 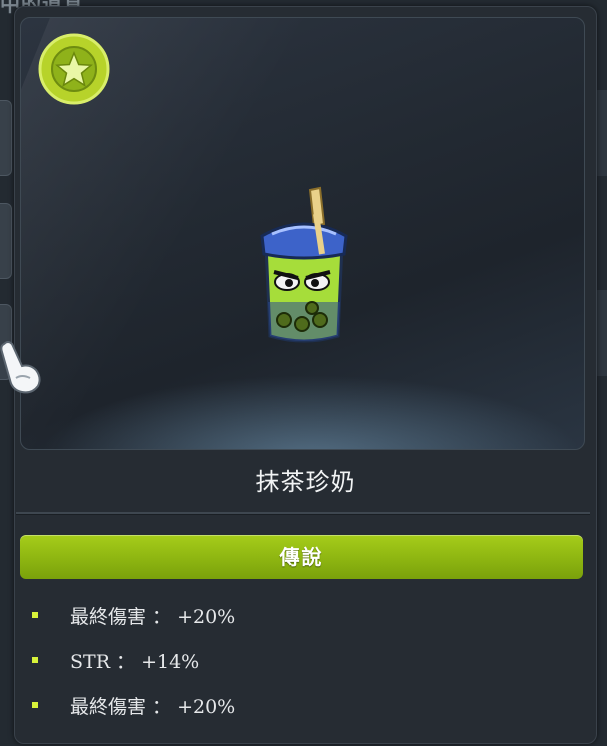 I want to click on grade-label: 傳說, so click(x=301, y=557).